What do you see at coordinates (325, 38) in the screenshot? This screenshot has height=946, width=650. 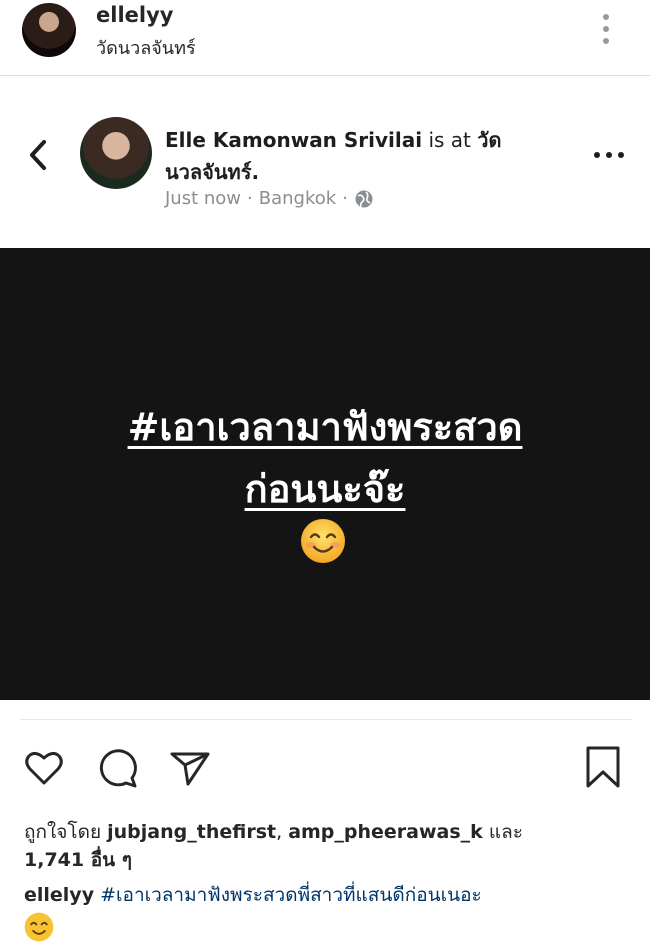 I see `post-header: ellelyy วัดนวลจันทร์` at bounding box center [325, 38].